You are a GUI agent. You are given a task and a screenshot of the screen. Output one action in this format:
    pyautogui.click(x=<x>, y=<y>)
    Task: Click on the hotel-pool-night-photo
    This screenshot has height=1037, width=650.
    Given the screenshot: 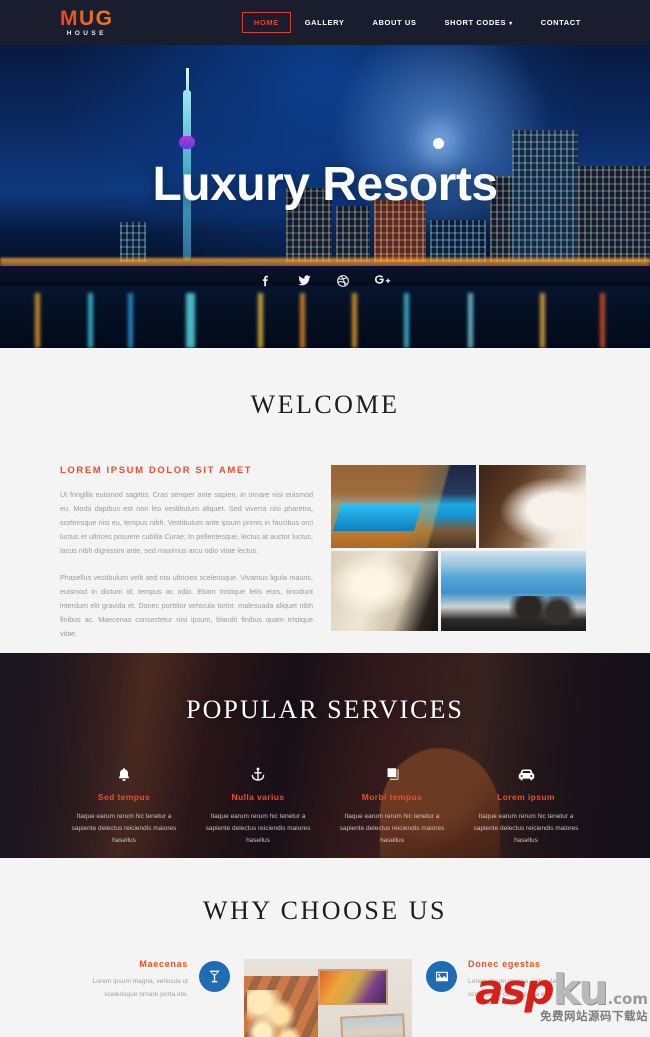 What is the action you would take?
    pyautogui.click(x=403, y=506)
    